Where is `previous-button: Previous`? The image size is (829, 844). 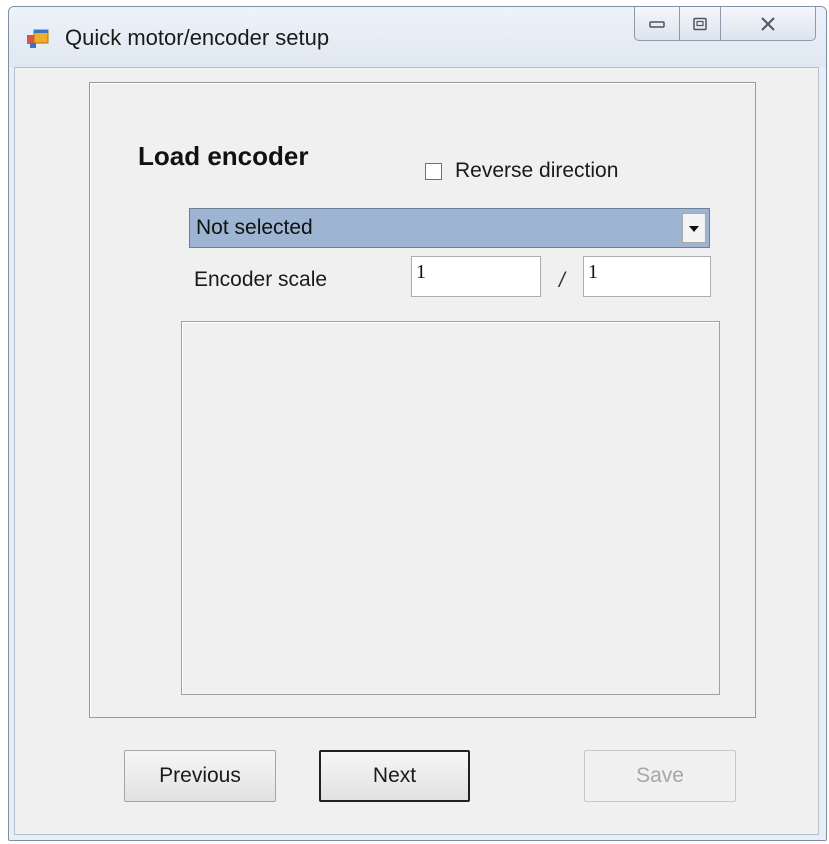 previous-button: Previous is located at coordinates (200, 776).